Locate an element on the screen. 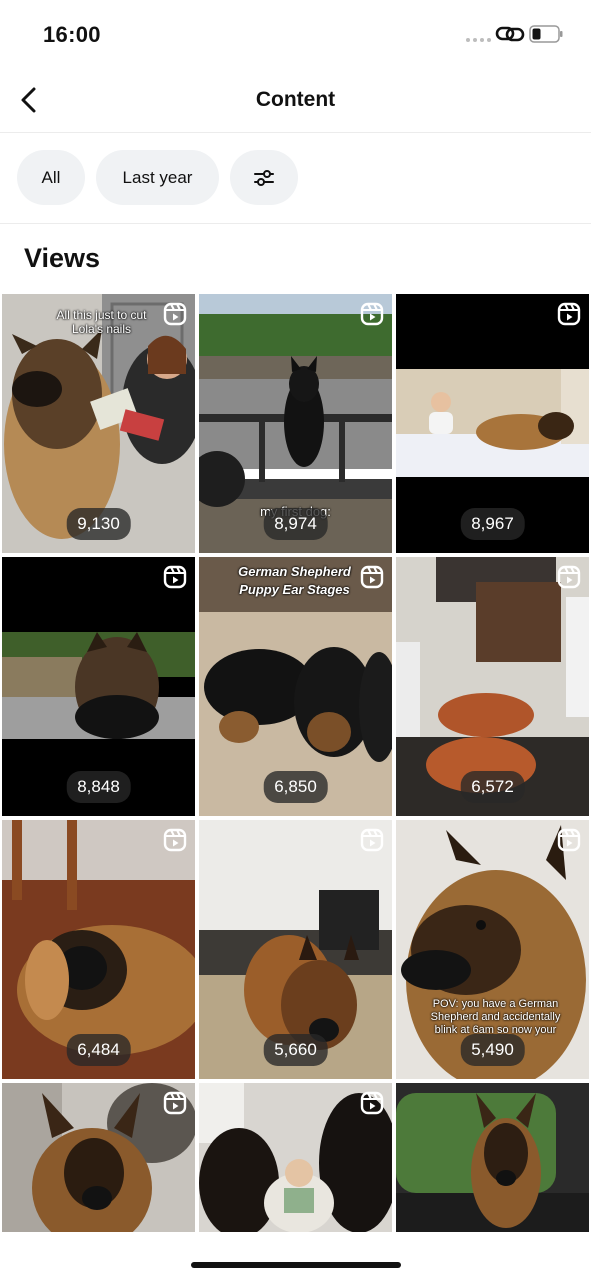 The width and height of the screenshot is (591, 1280). filter-chip-all: All is located at coordinates (51, 177).